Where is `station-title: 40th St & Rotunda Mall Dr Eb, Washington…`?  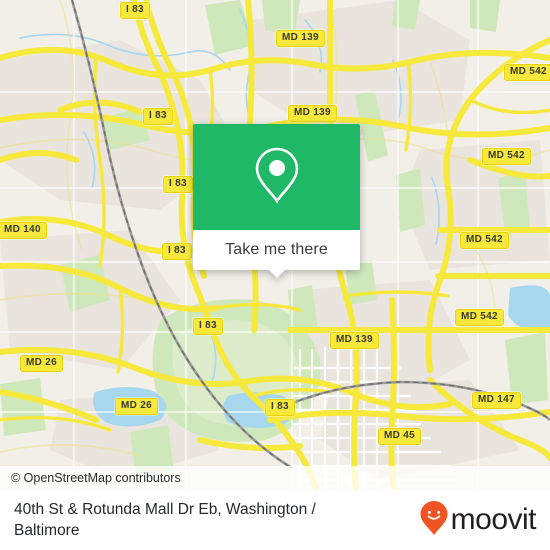
station-title: 40th St & Rotunda Mall Dr Eb, Washington… is located at coordinates (165, 520).